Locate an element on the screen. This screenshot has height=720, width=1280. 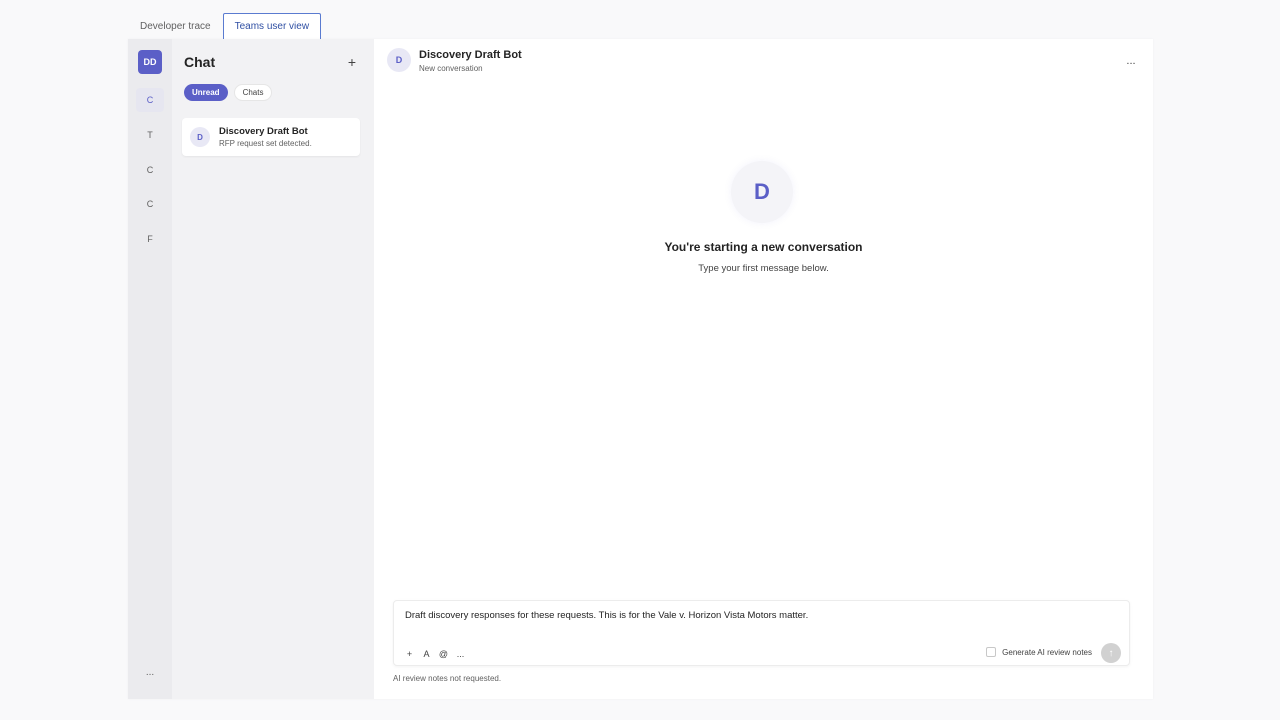
chat-list-title: Chat is located at coordinates (200, 62).